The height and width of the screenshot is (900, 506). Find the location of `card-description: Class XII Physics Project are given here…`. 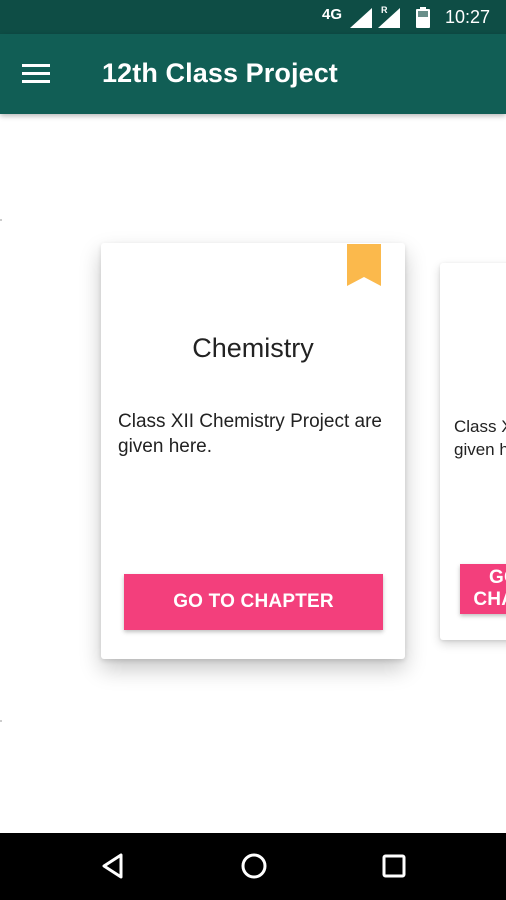

card-description: Class XII Physics Project are given here… is located at coordinates (480, 438).